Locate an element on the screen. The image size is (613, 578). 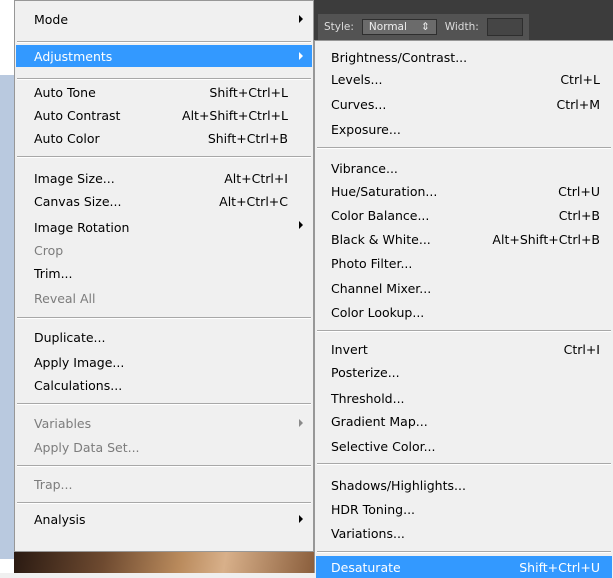
menu-item-shortcut: Shift+Ctrl+L is located at coordinates (248, 92).